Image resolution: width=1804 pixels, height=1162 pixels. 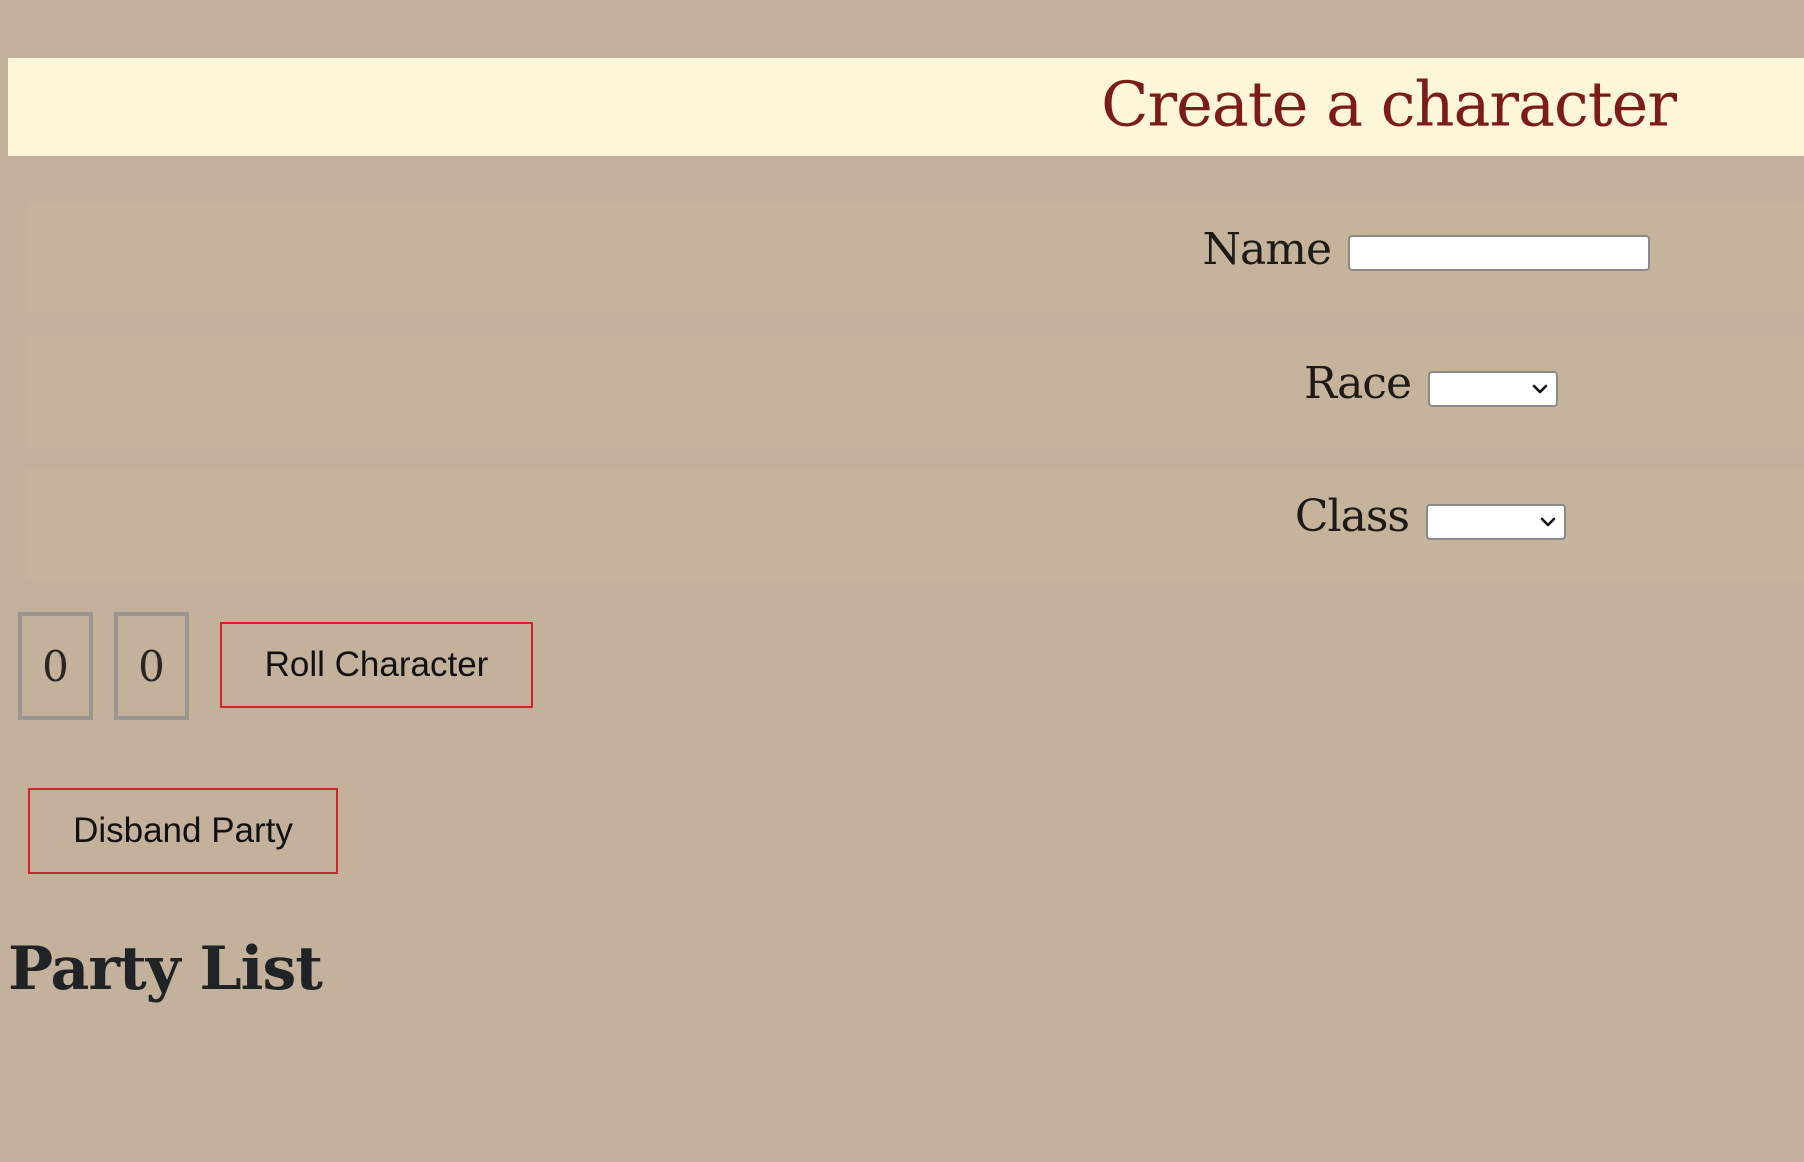 What do you see at coordinates (1499, 253) in the screenshot?
I see `name-input` at bounding box center [1499, 253].